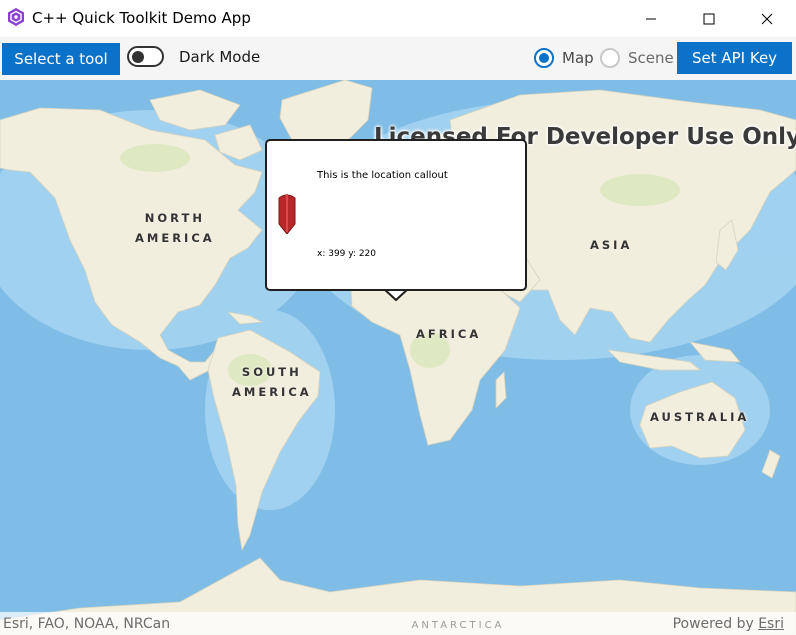 The height and width of the screenshot is (635, 796). I want to click on map-radio-label: Map, so click(578, 58).